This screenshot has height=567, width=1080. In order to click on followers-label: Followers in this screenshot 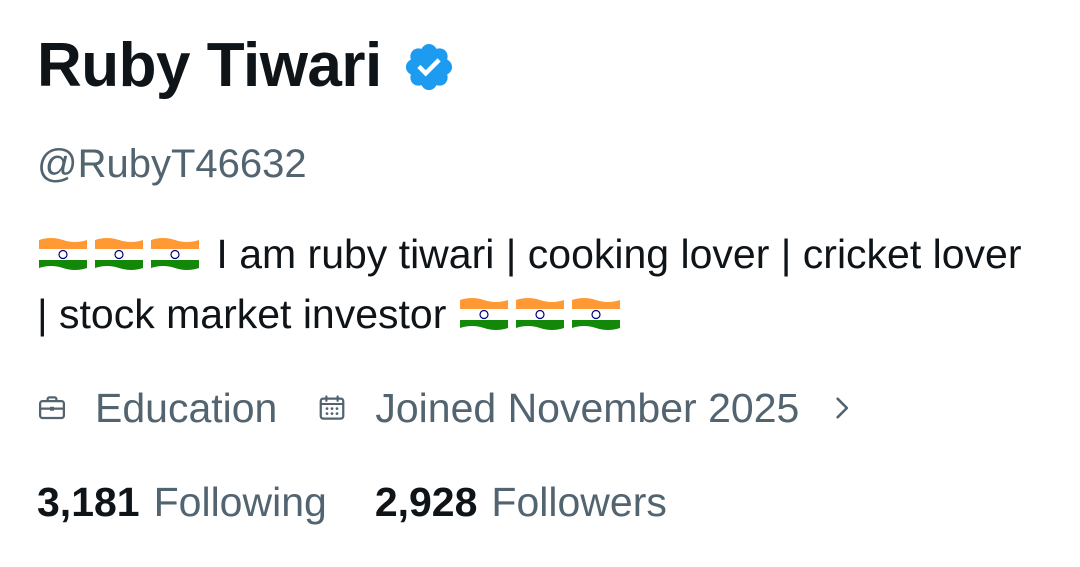, I will do `click(579, 501)`.